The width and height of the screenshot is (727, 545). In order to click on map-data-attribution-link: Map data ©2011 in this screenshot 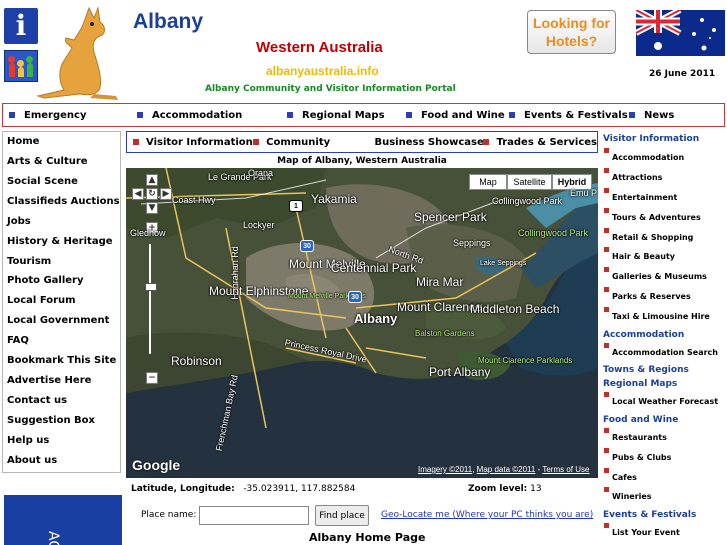, I will do `click(506, 469)`.